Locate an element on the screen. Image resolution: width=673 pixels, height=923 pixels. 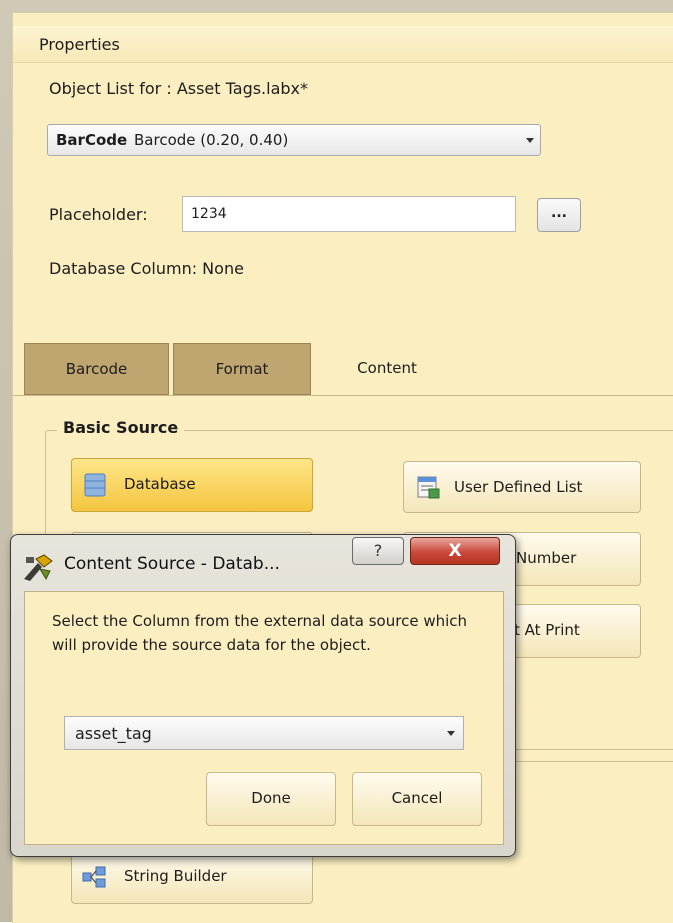
done-button-label: Done is located at coordinates (271, 798).